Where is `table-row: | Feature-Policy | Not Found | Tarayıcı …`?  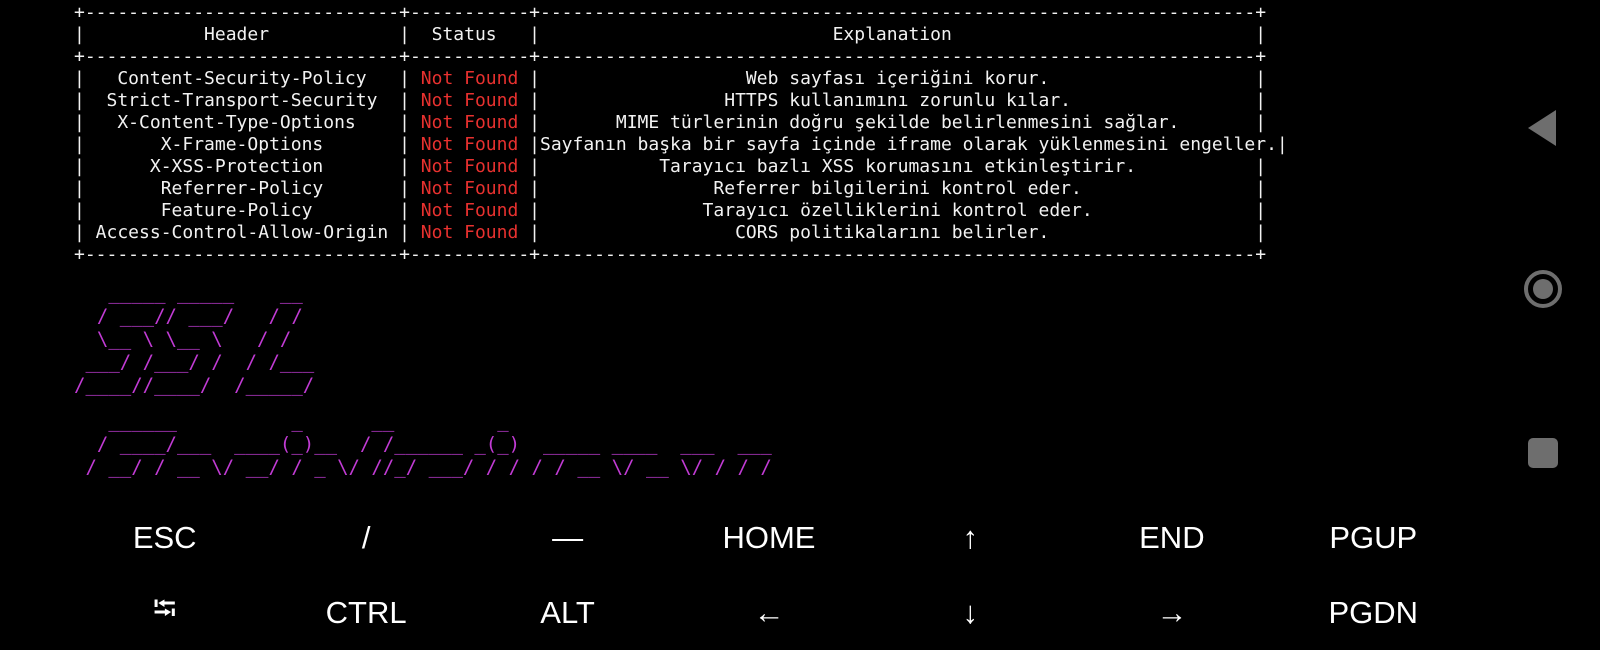
table-row: | Feature-Policy | Not Found | Tarayıcı … is located at coordinates (670, 210).